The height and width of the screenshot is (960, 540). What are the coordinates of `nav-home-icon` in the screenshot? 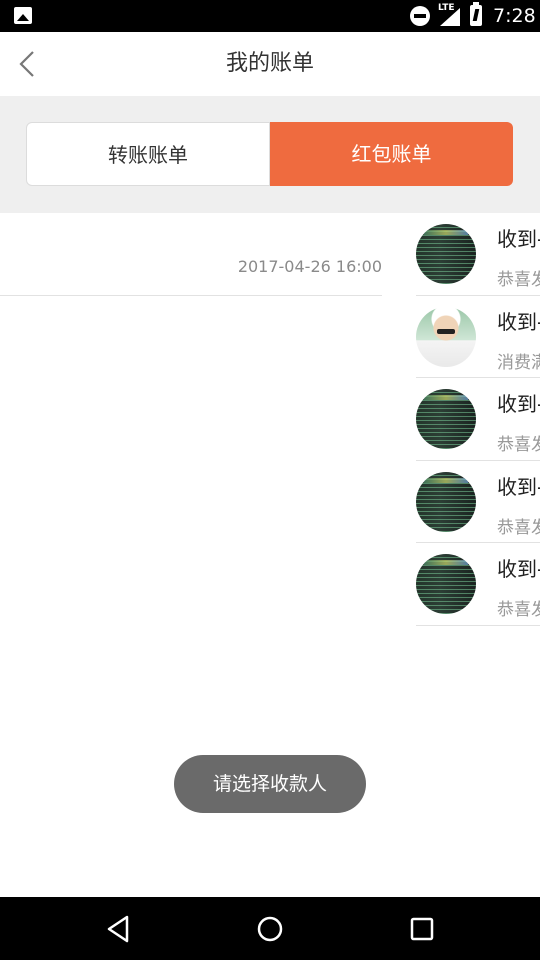 It's located at (270, 929).